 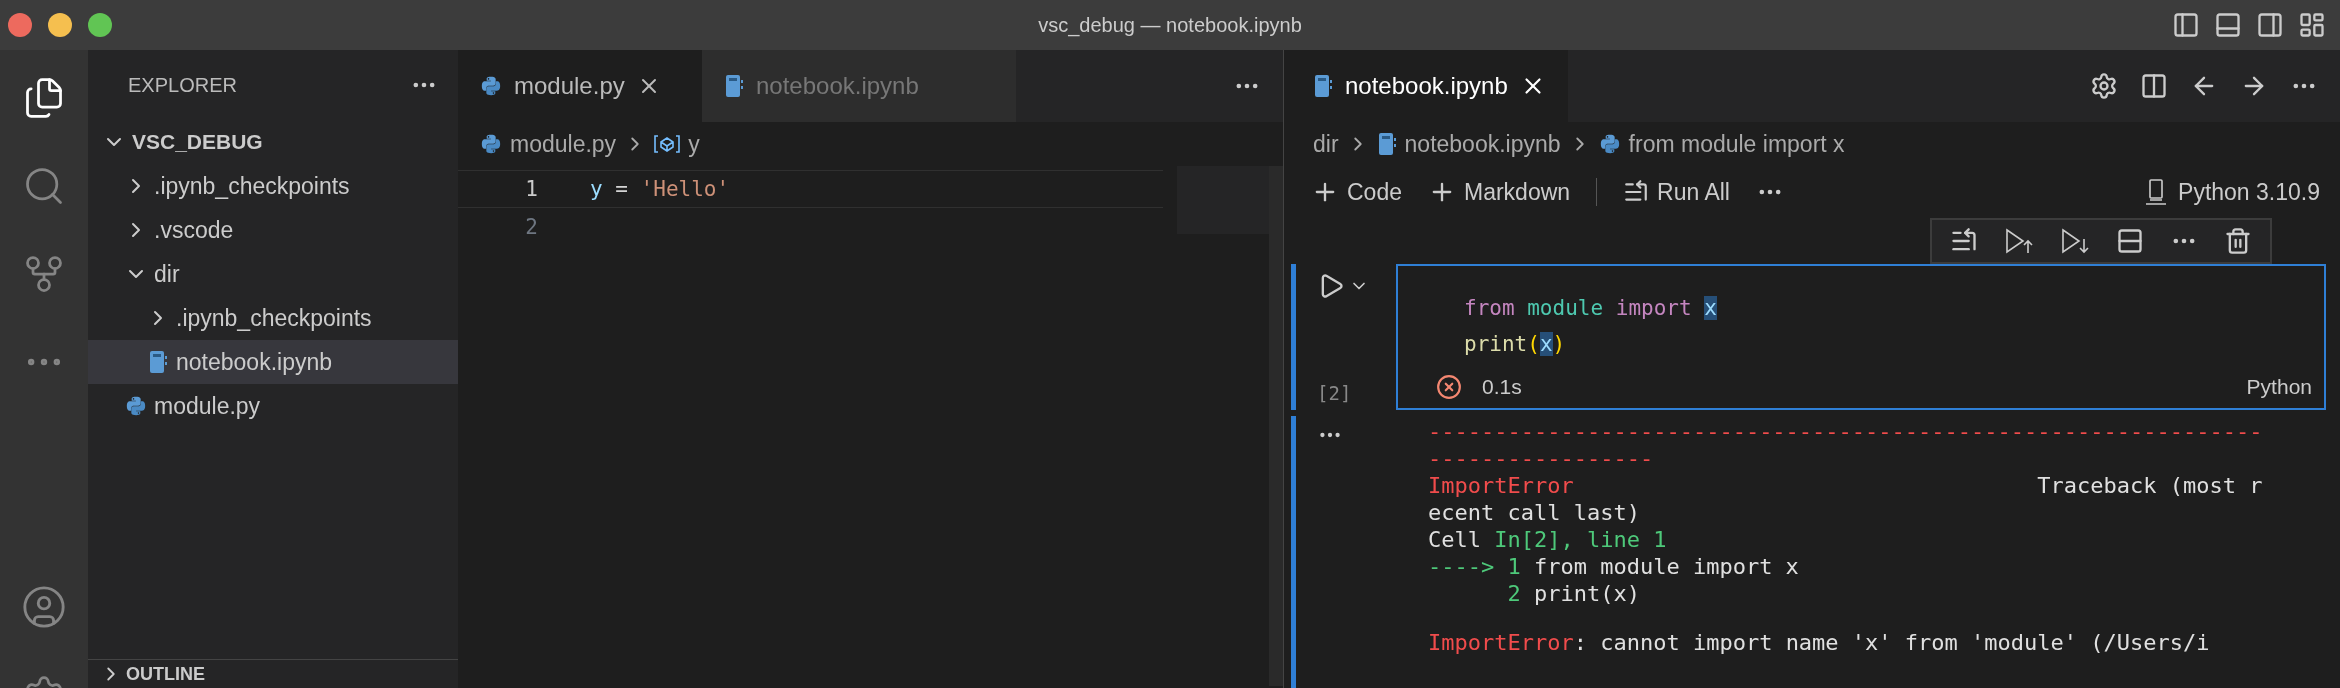 What do you see at coordinates (548, 144) in the screenshot?
I see `breadcrumb-item: module.py` at bounding box center [548, 144].